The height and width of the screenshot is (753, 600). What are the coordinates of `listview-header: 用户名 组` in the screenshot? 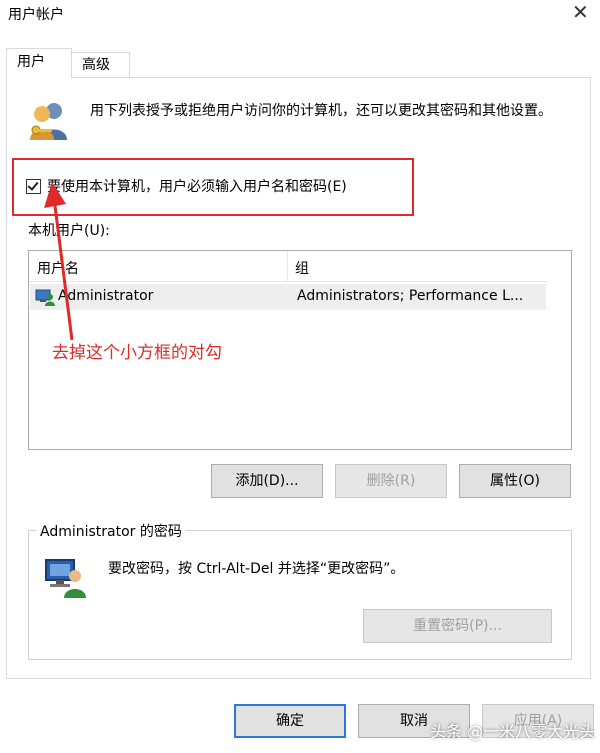 It's located at (288, 266).